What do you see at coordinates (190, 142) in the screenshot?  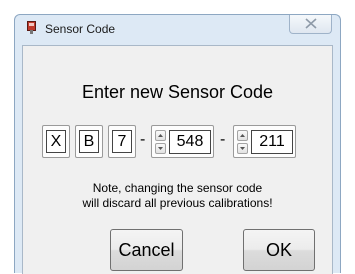 I see `code-number-1-field: 548` at bounding box center [190, 142].